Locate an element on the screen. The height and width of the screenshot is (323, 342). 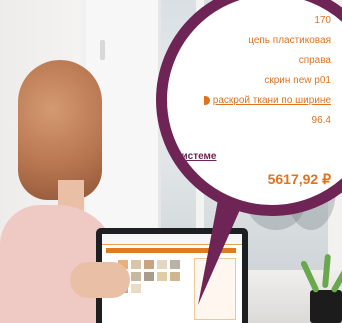
summary-value-width: 170 is located at coordinates (322, 20).